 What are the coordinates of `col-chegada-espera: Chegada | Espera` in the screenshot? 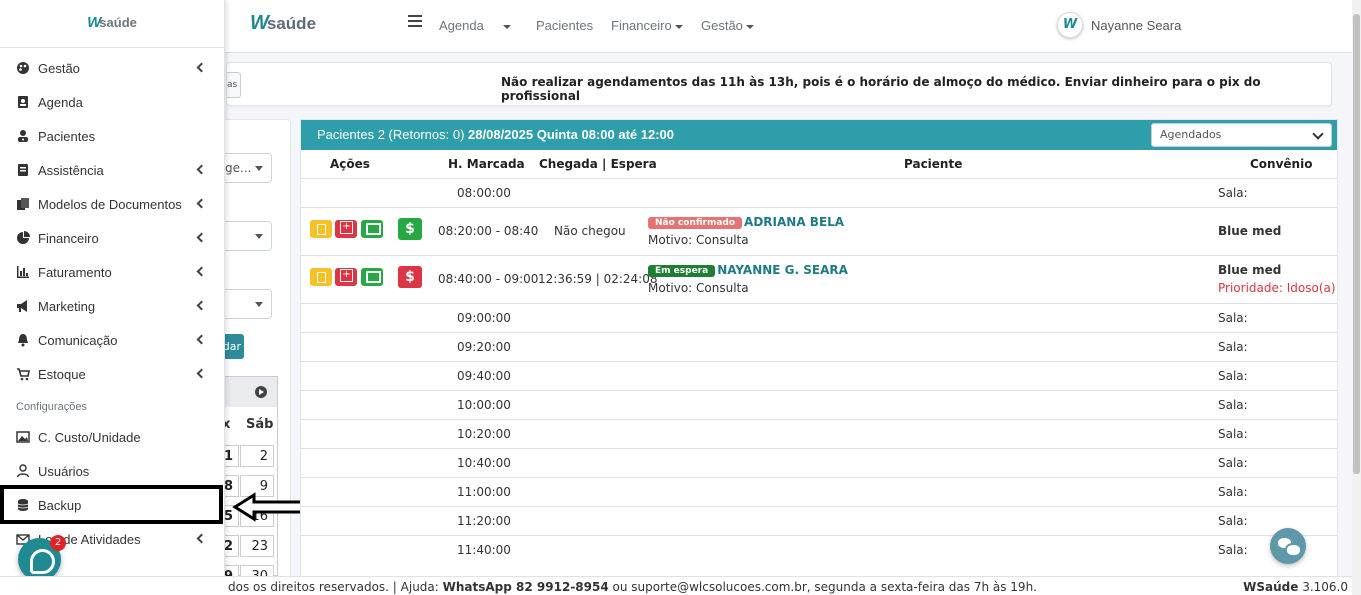 It's located at (598, 164).